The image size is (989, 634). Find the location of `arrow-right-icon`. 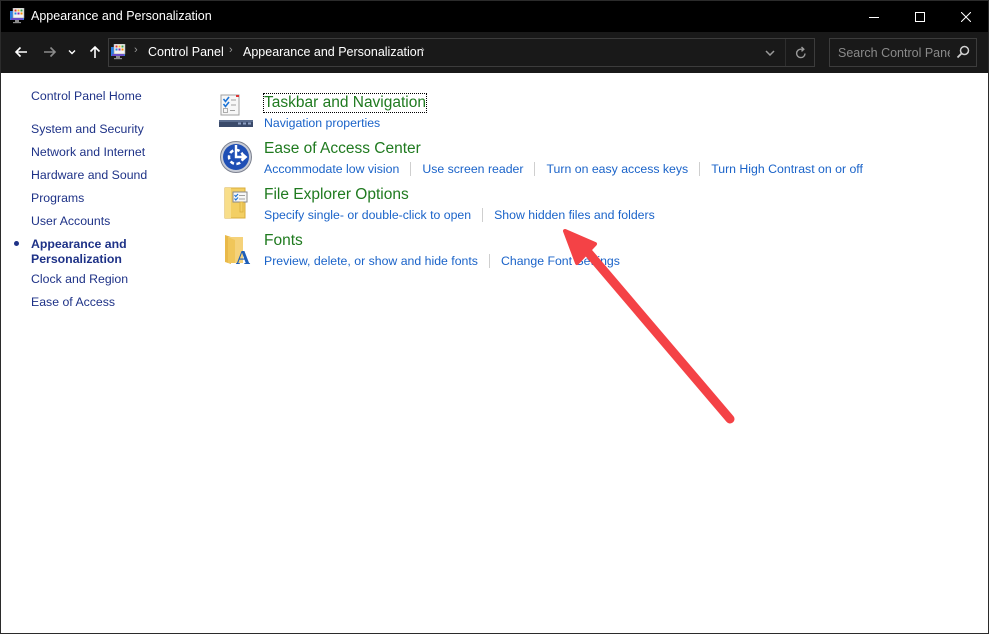

arrow-right-icon is located at coordinates (50, 52).